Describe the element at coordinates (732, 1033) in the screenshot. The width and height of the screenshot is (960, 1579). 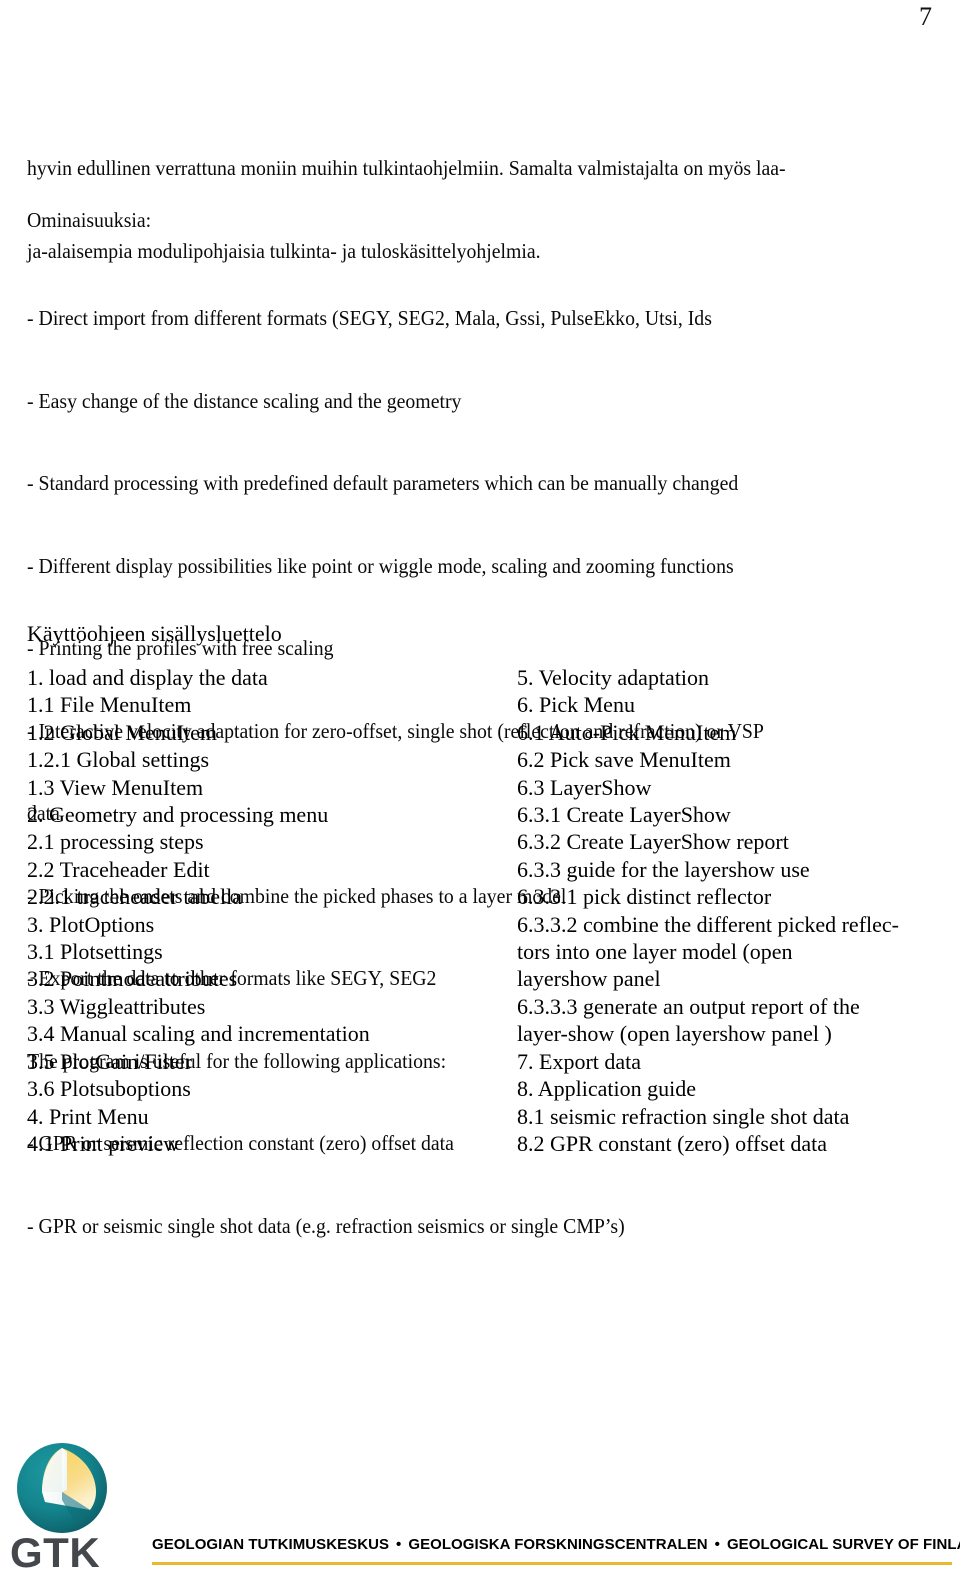
I see `toc-entry: layer-show (open layershow panel )` at that location.